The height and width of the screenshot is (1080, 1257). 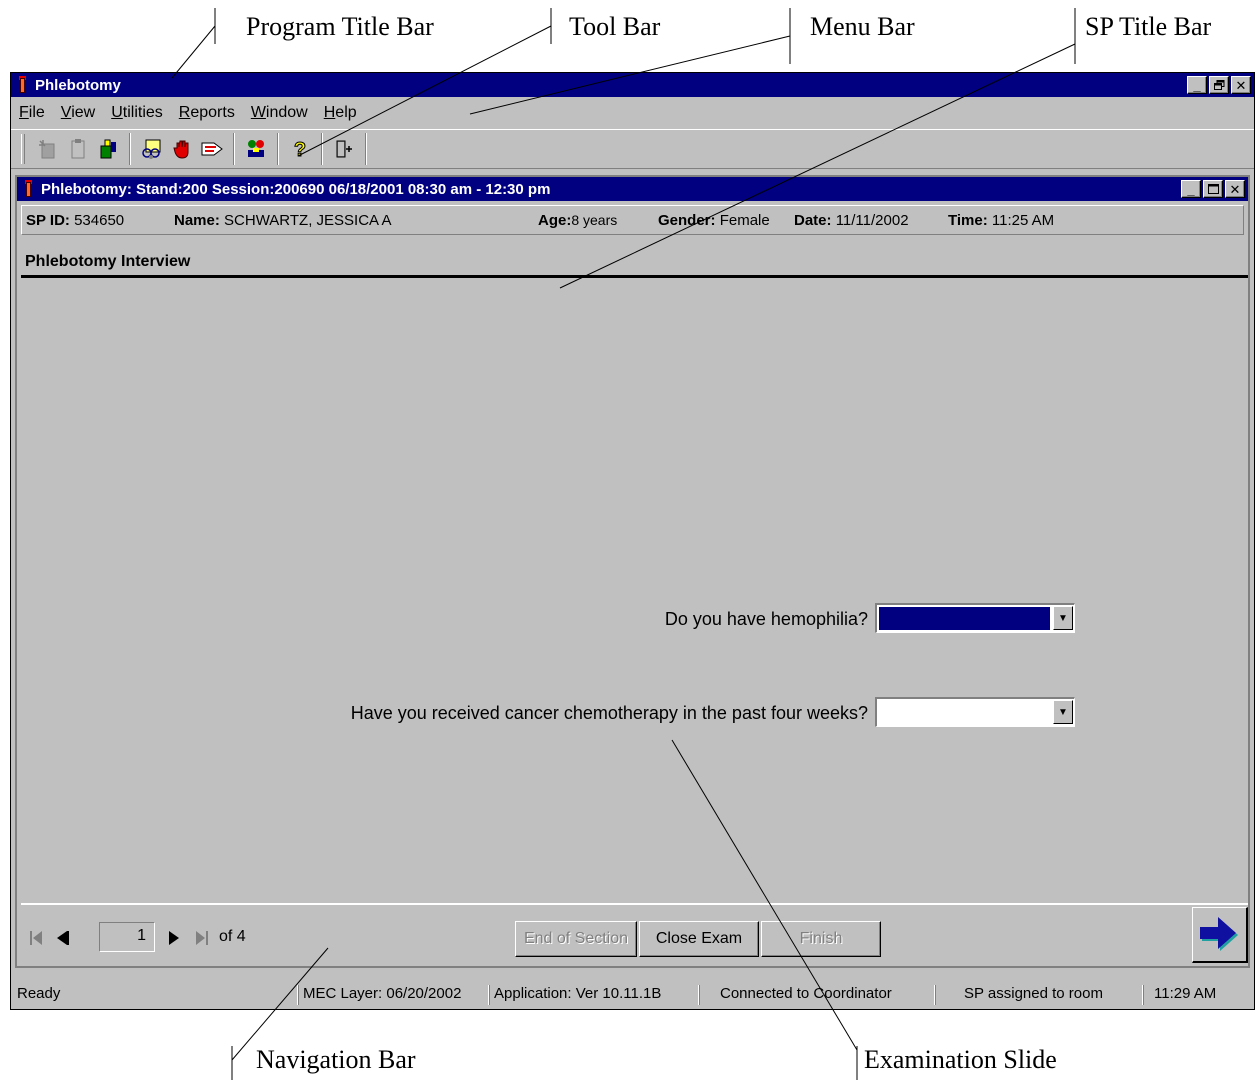 What do you see at coordinates (821, 939) in the screenshot?
I see `finish-button: Finish` at bounding box center [821, 939].